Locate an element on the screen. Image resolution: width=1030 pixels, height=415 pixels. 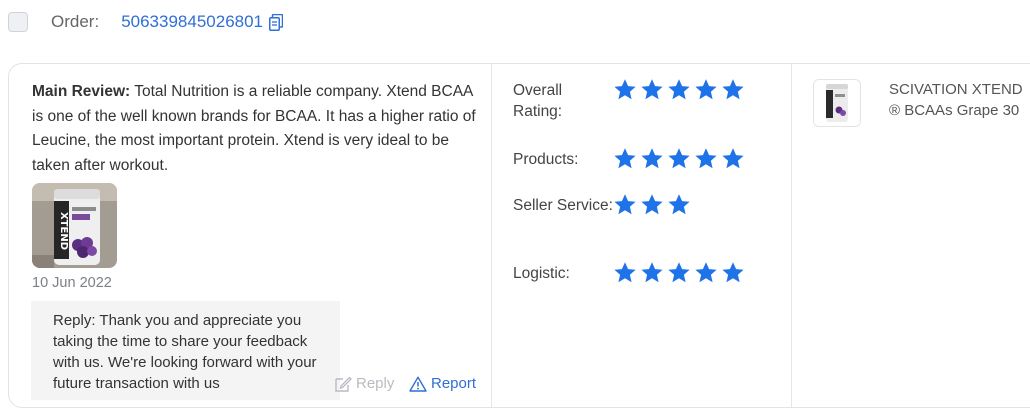
rating-label: Overall Rating: is located at coordinates (538, 101).